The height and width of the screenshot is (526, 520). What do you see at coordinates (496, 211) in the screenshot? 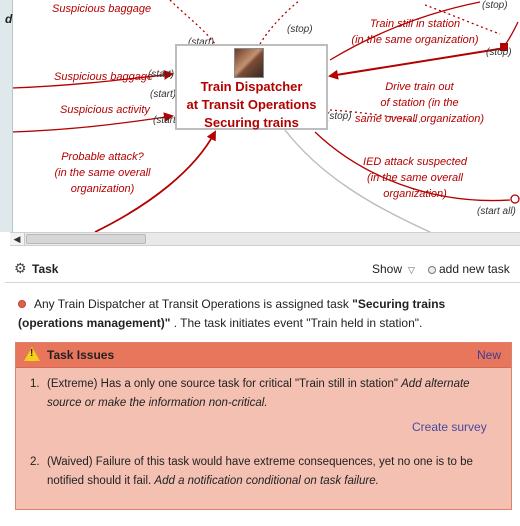
I see `tag-start-all: (start all)` at bounding box center [496, 211].